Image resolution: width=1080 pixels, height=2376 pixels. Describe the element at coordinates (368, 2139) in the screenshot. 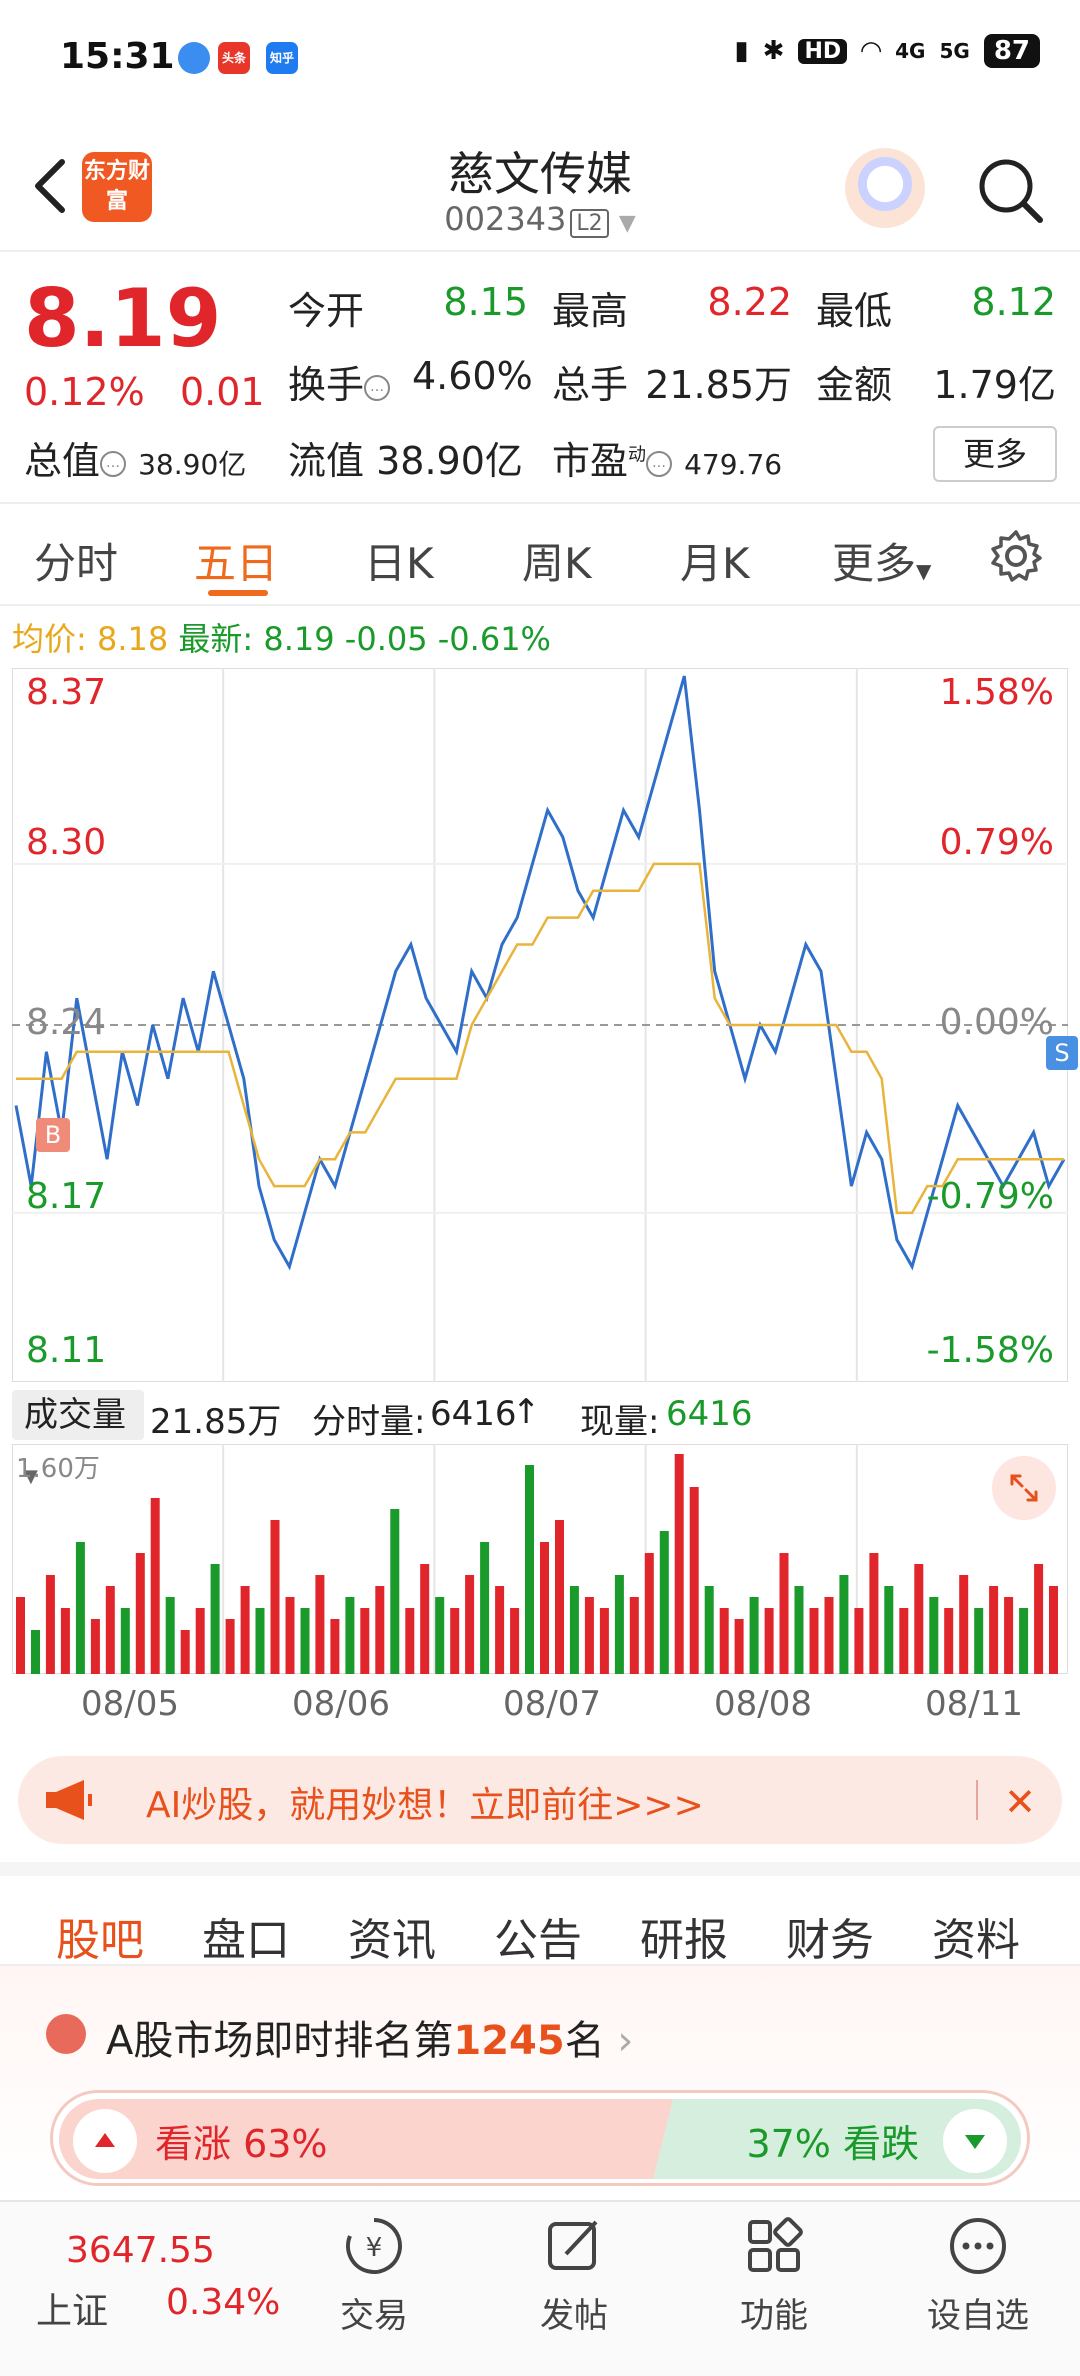

I see `bull-fill` at that location.